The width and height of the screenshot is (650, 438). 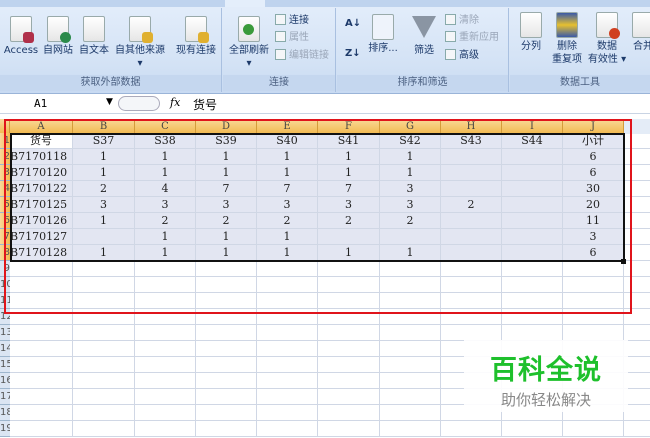 I want to click on sort-ascending-icon: A↓, so click(x=353, y=23).